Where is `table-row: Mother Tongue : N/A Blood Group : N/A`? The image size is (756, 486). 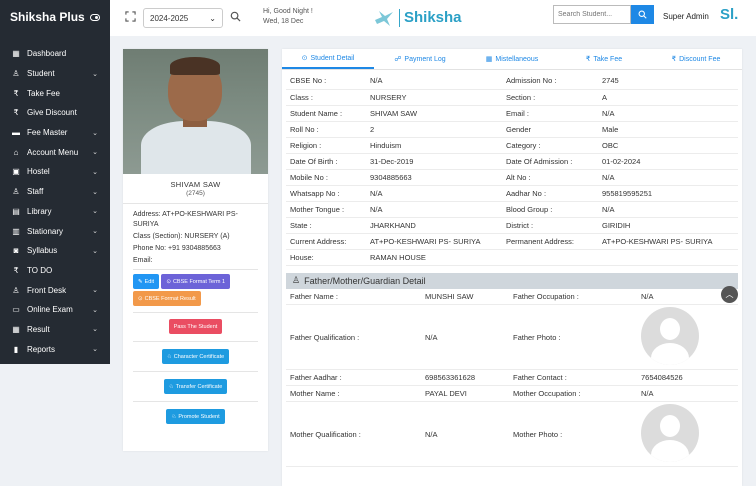
table-row: Mother Tongue : N/A Blood Group : N/A is located at coordinates (512, 209).